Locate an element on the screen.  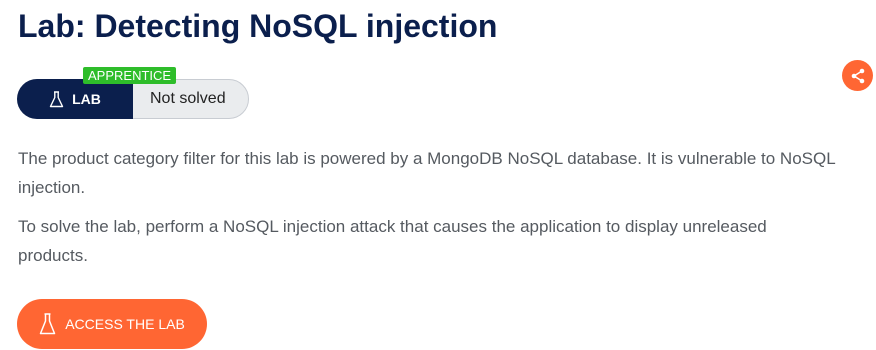
access-lab-button: ACCESS THE LAB is located at coordinates (112, 324).